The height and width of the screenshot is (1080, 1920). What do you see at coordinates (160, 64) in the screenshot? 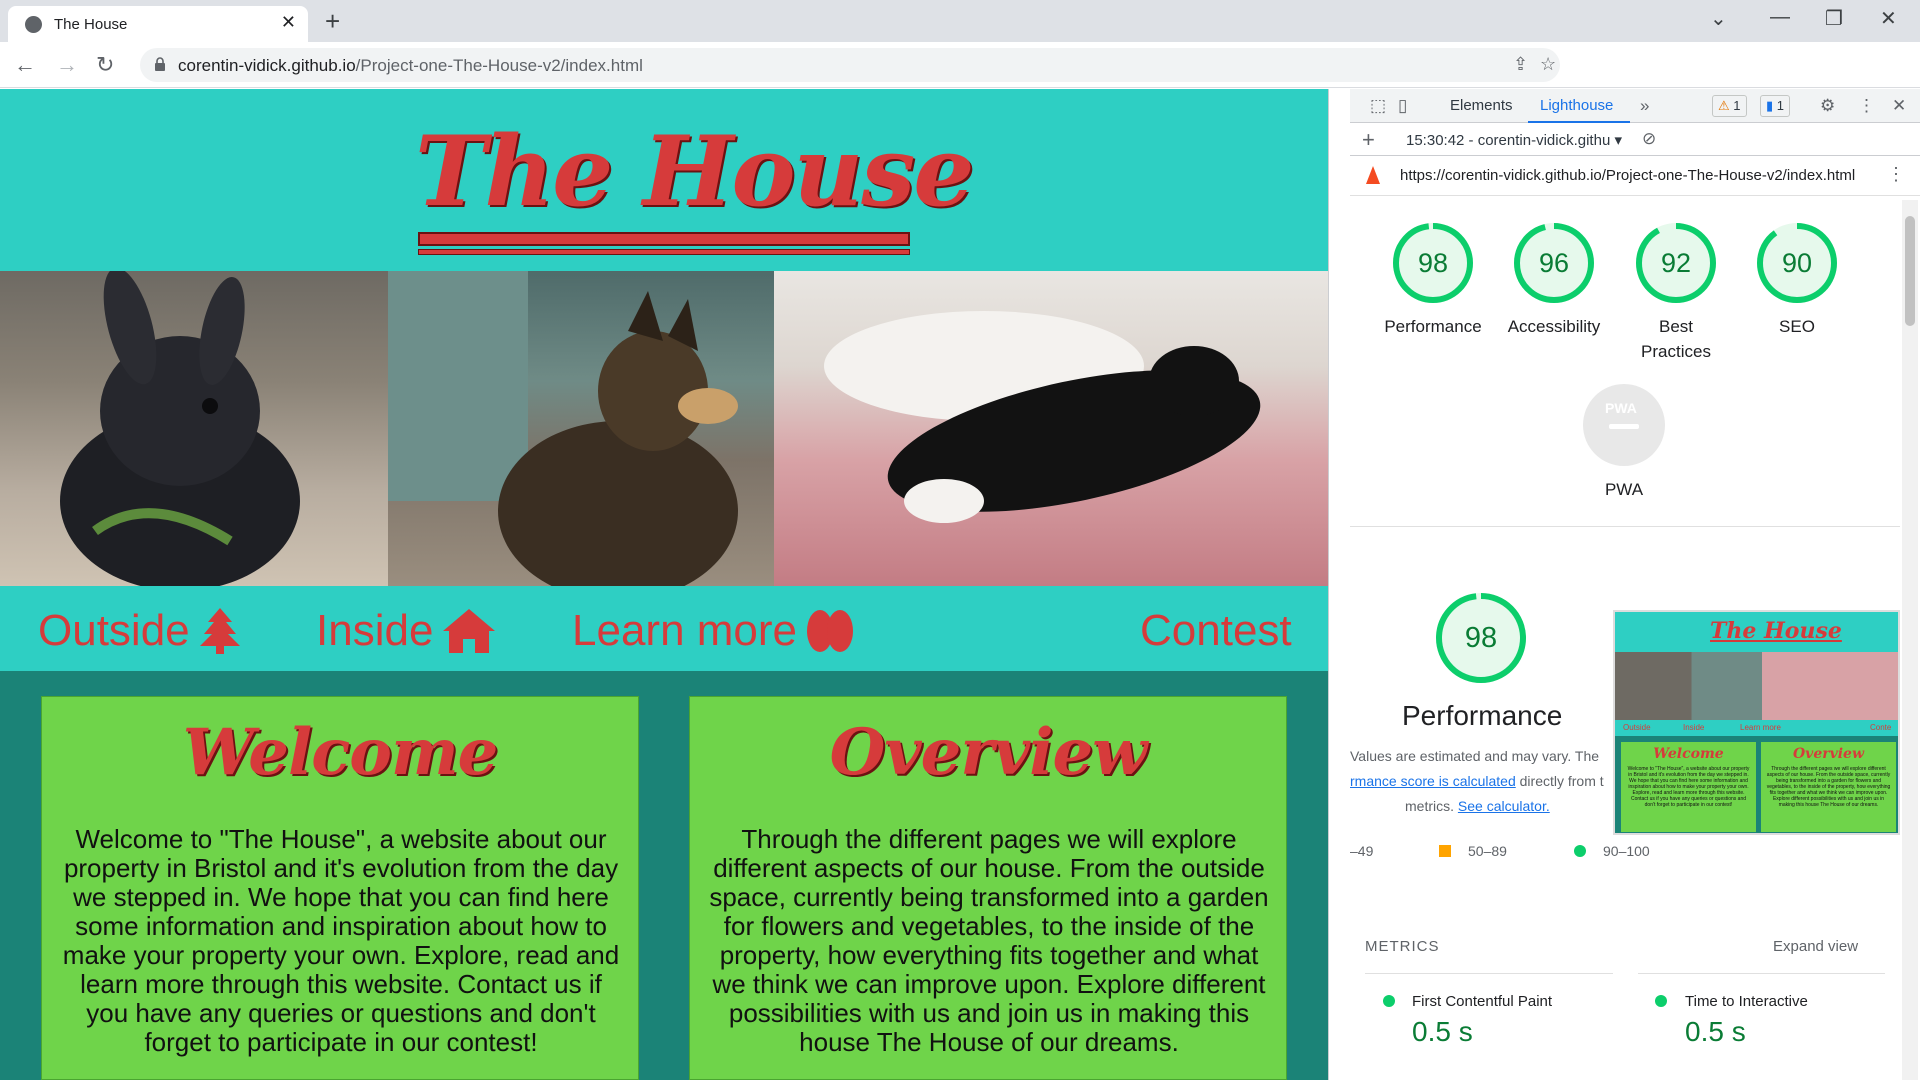
I see `lock-icon` at bounding box center [160, 64].